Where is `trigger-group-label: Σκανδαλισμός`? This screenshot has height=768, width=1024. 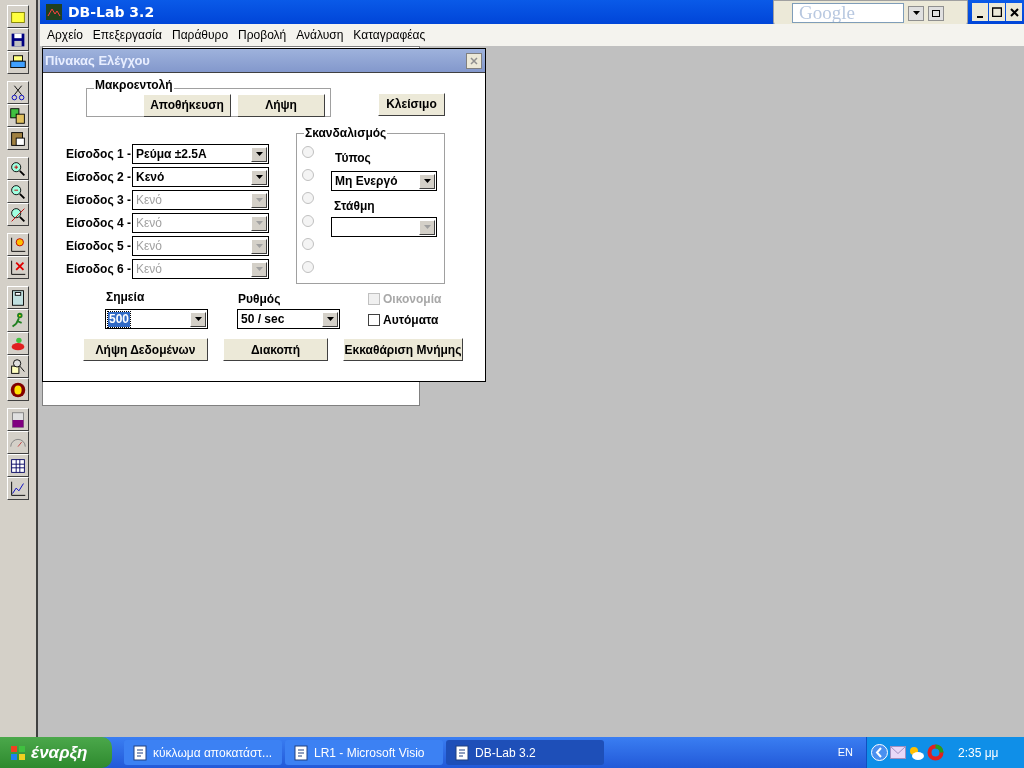
trigger-group-label: Σκανδαλισμός is located at coordinates (346, 133).